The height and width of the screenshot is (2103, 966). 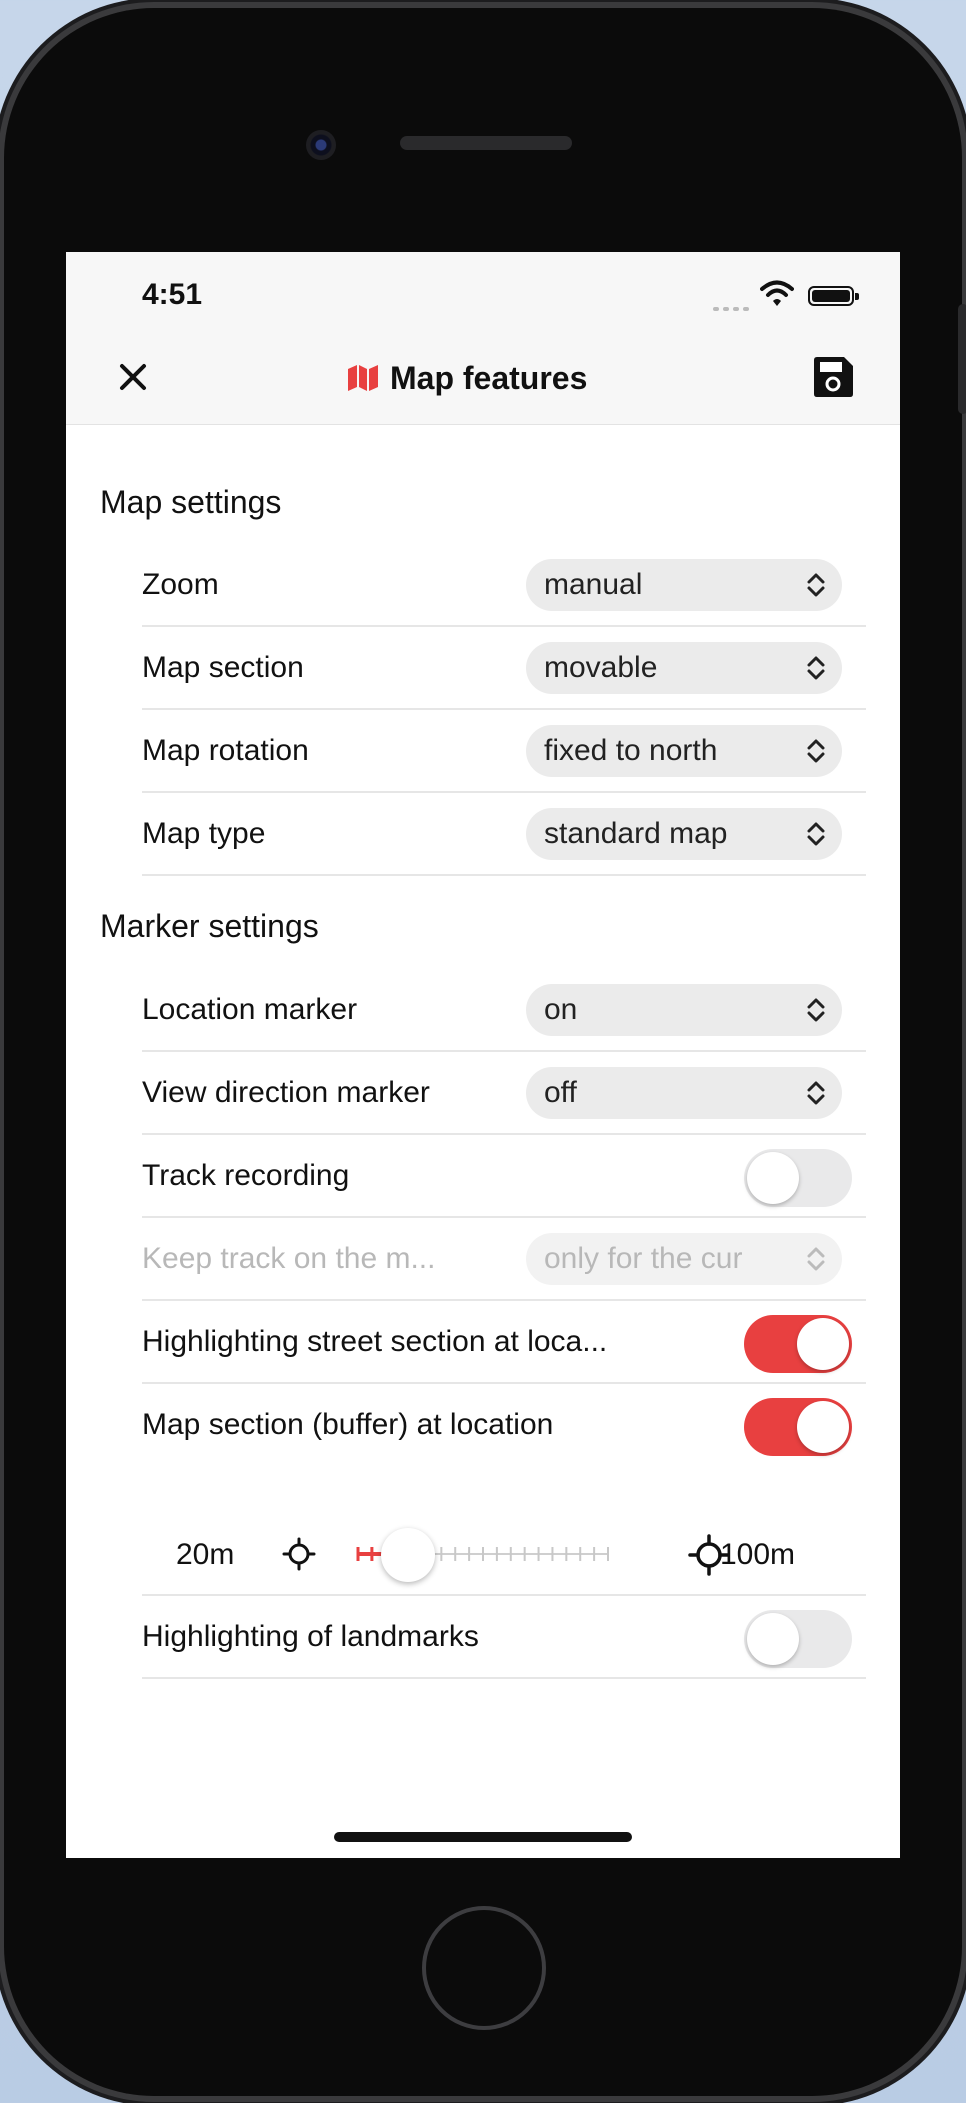 I want to click on row-track-recording: Track recording, so click(x=504, y=1176).